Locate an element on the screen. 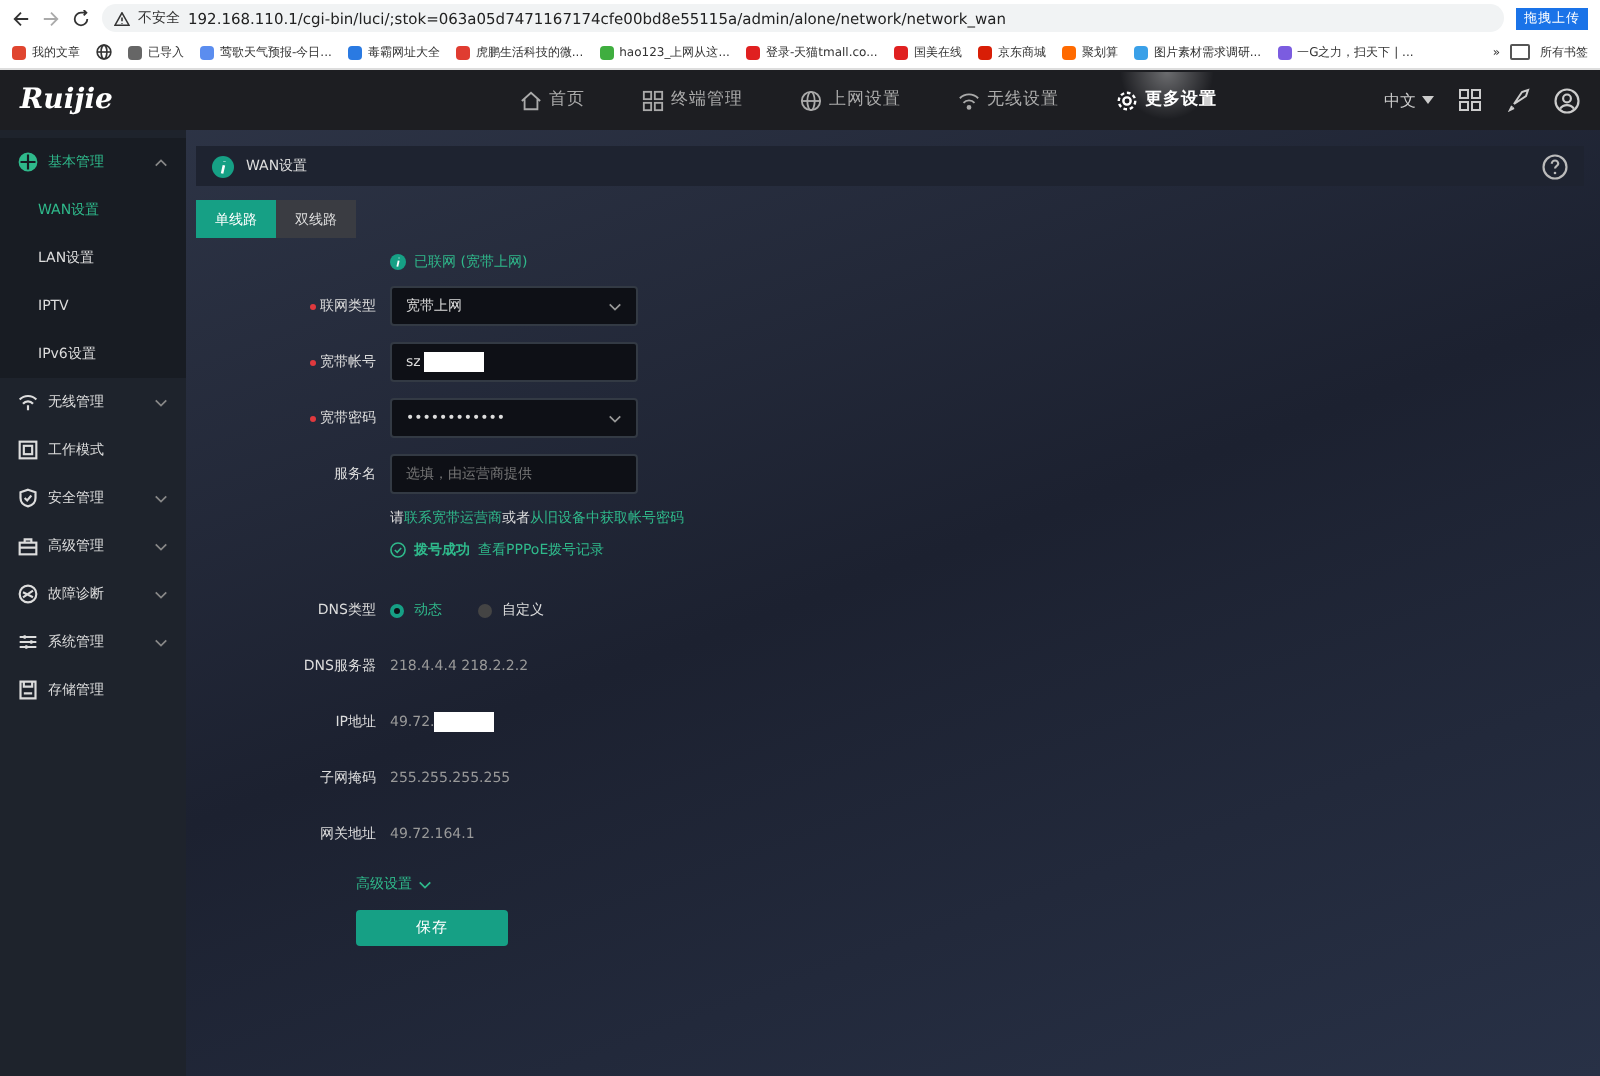 The image size is (1600, 1076). check-circle-icon is located at coordinates (398, 550).